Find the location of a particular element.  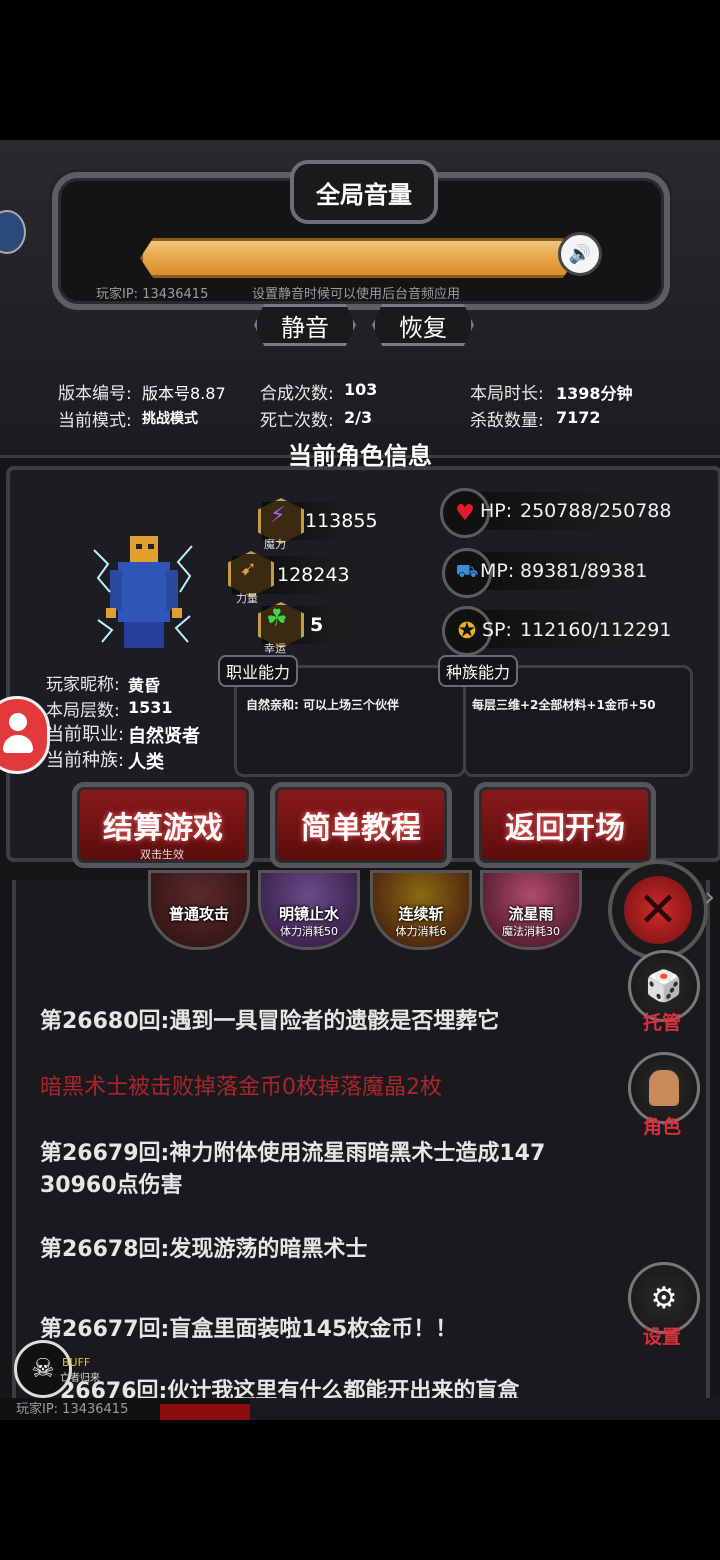

death-count-value: 2/3 is located at coordinates (358, 417).